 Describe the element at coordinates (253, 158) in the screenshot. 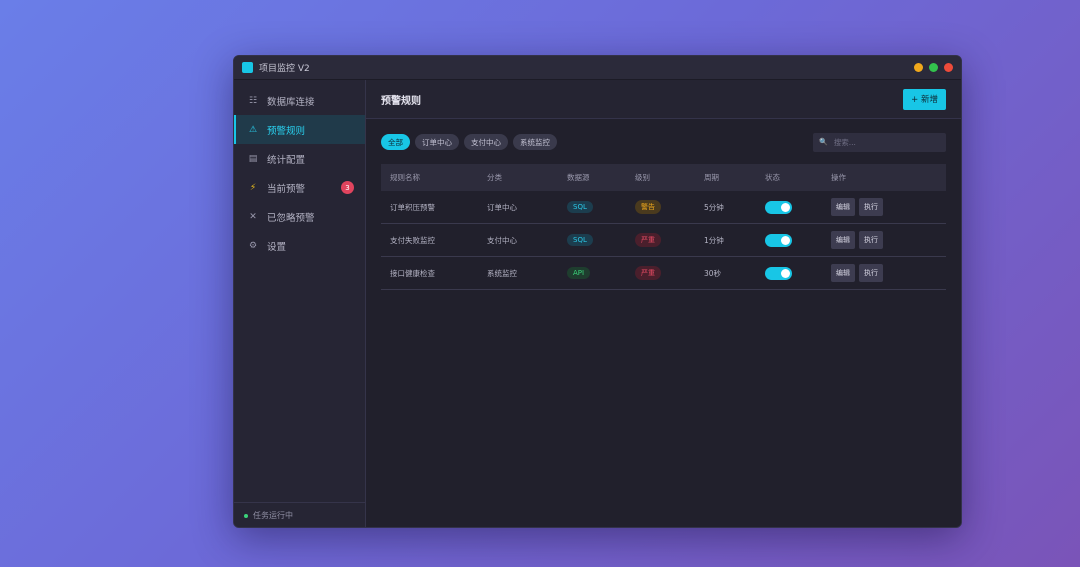

I see `table-icon: ▤` at that location.